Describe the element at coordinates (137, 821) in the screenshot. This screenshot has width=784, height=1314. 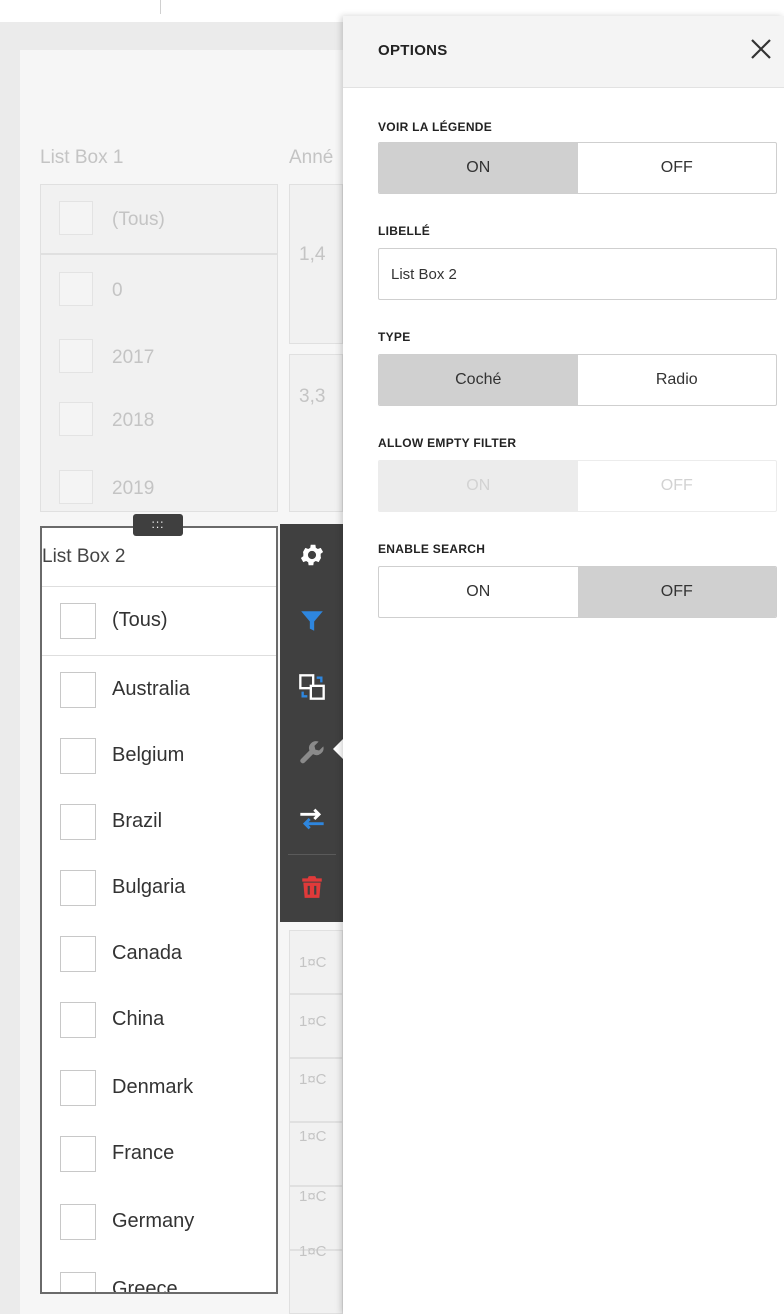
I see `list-item-label: Brazil` at that location.